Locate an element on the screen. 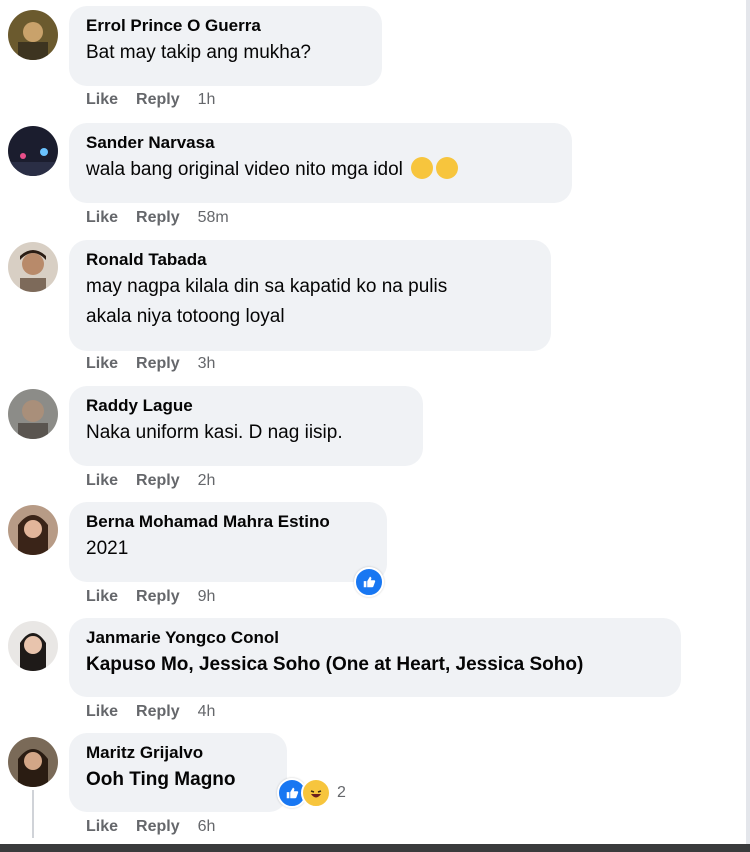 This screenshot has height=852, width=750. reaction-badge is located at coordinates (369, 582).